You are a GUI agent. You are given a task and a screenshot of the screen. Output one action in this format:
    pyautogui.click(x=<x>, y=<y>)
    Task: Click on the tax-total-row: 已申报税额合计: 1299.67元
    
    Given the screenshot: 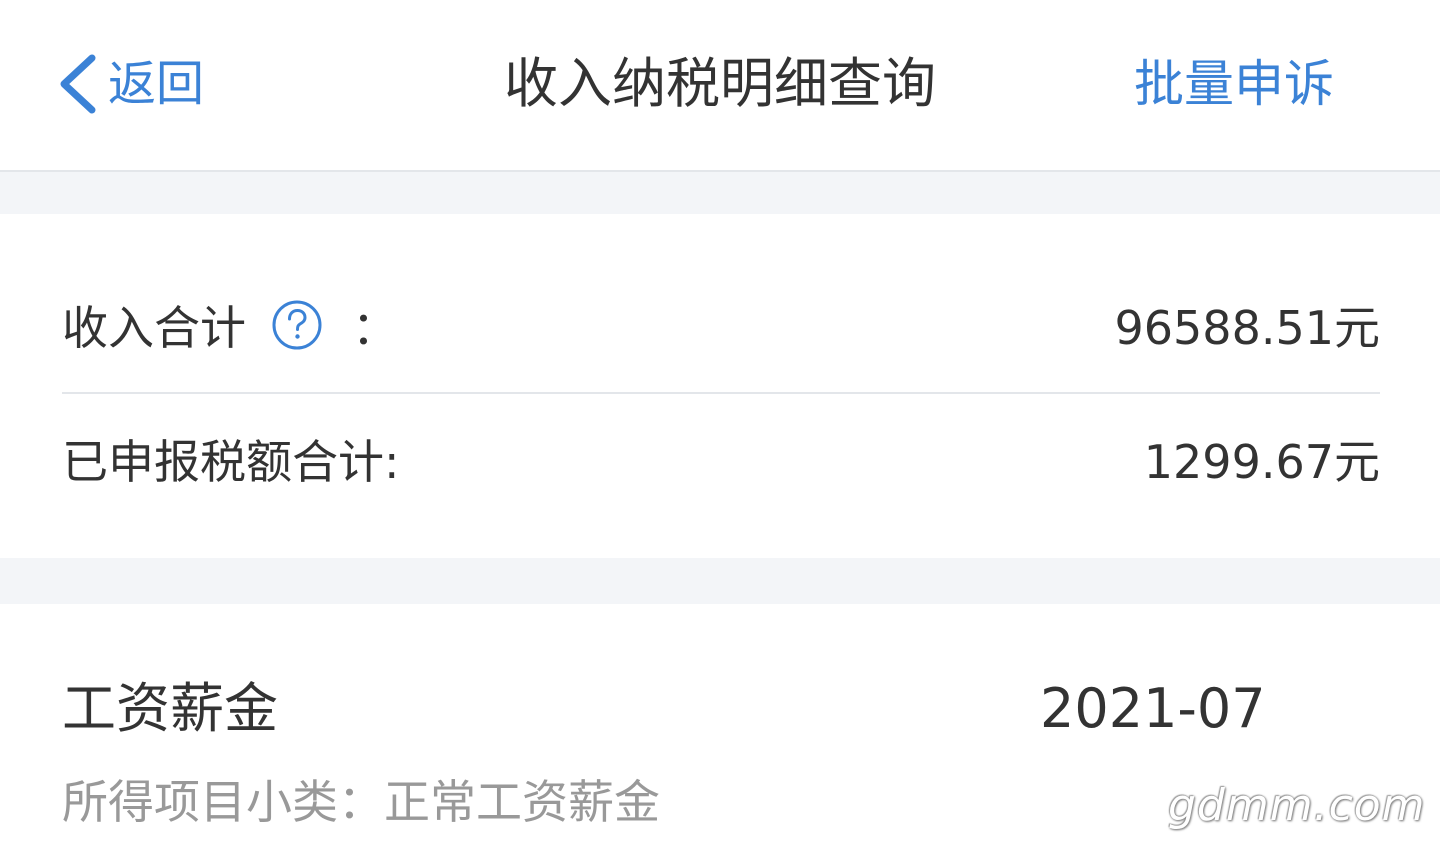 What is the action you would take?
    pyautogui.click(x=721, y=459)
    